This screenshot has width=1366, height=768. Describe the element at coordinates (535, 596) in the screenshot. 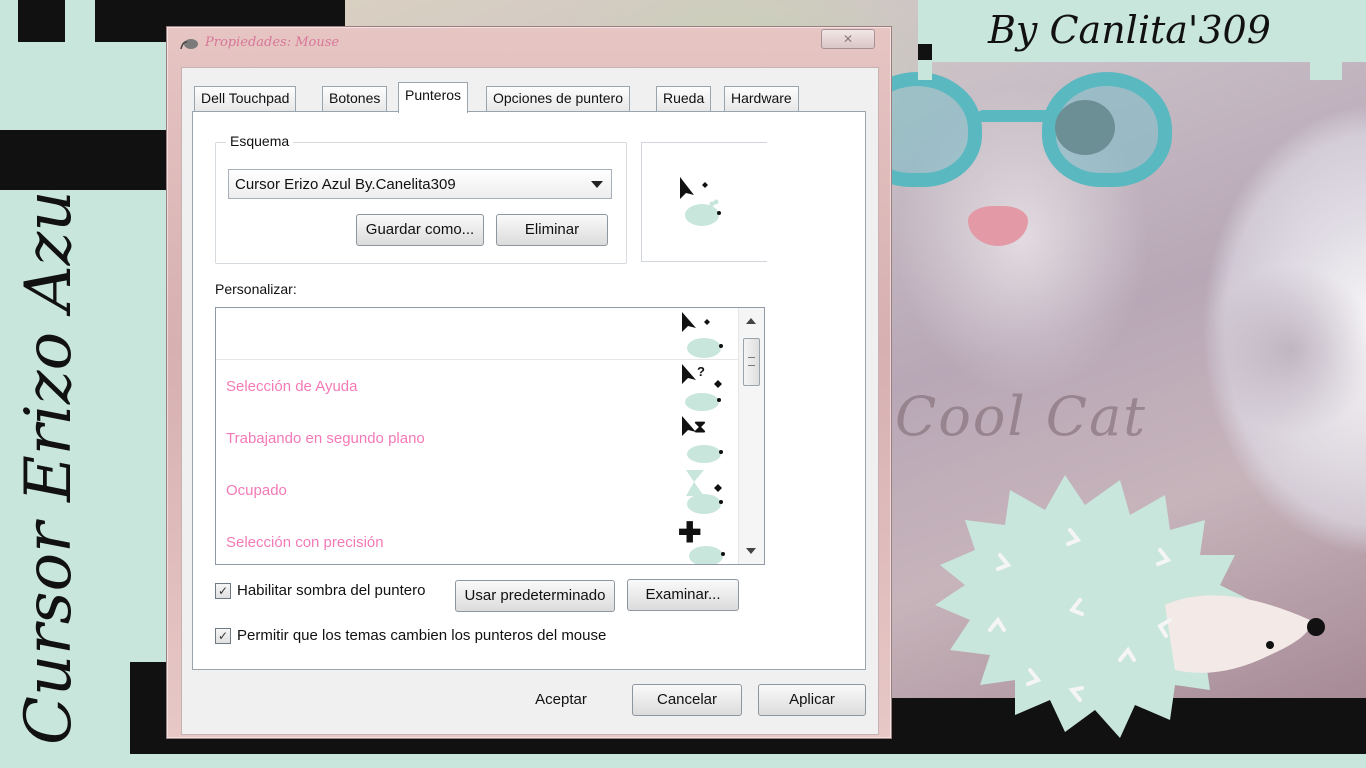

I see `use-default-button: Usar predeterminado` at that location.